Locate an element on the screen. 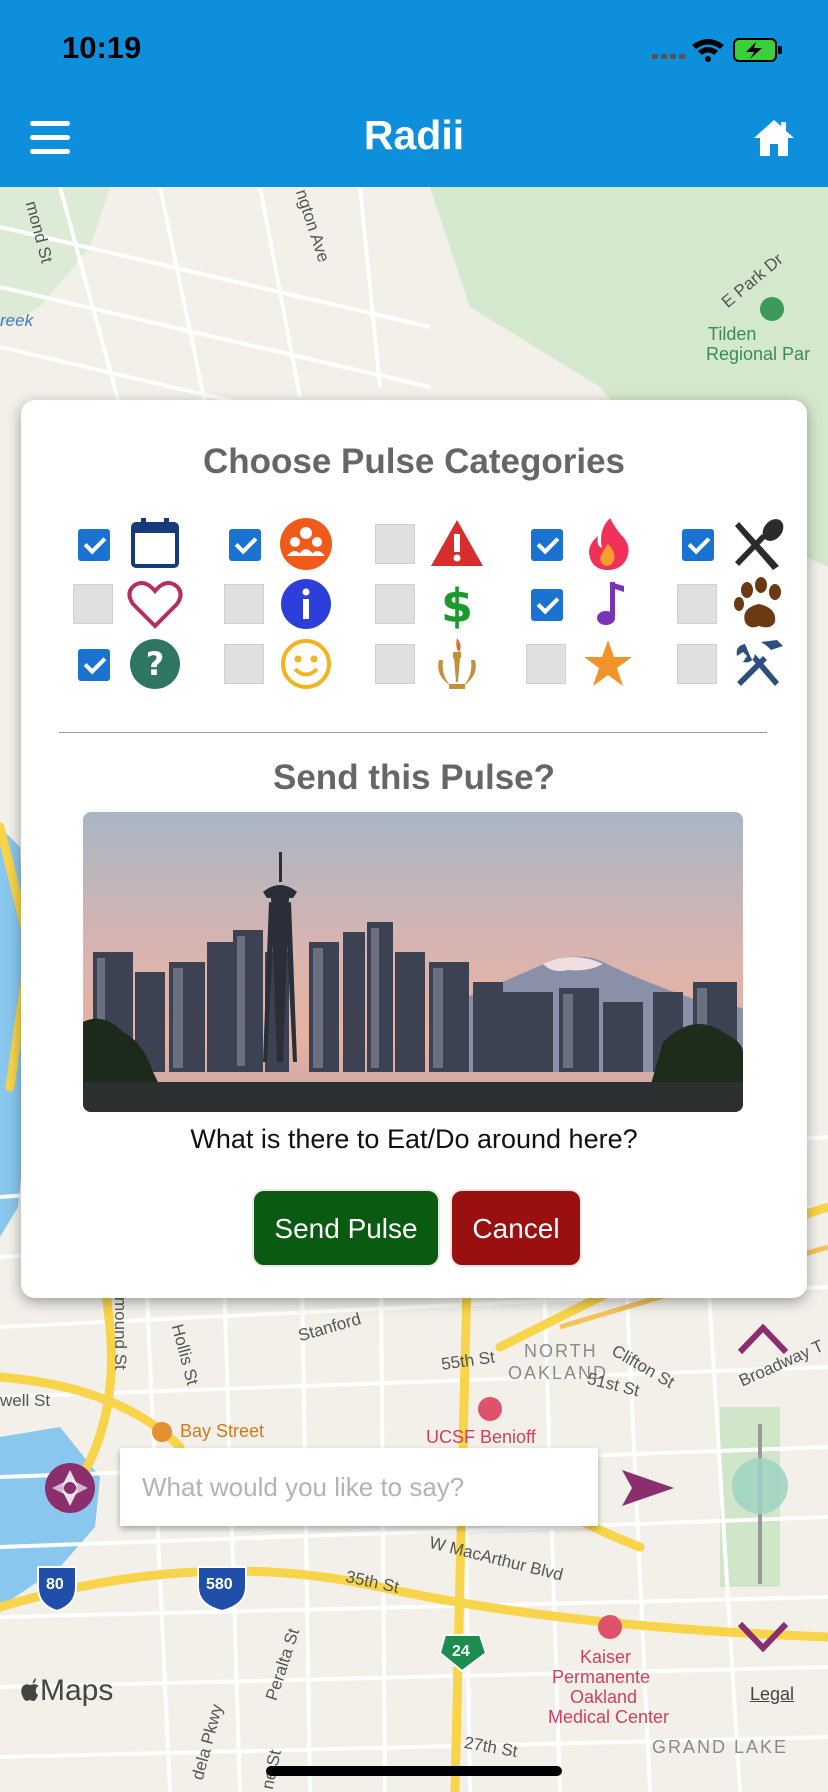 This screenshot has height=1792, width=828. map-label: GRAND LAKE is located at coordinates (720, 1747).